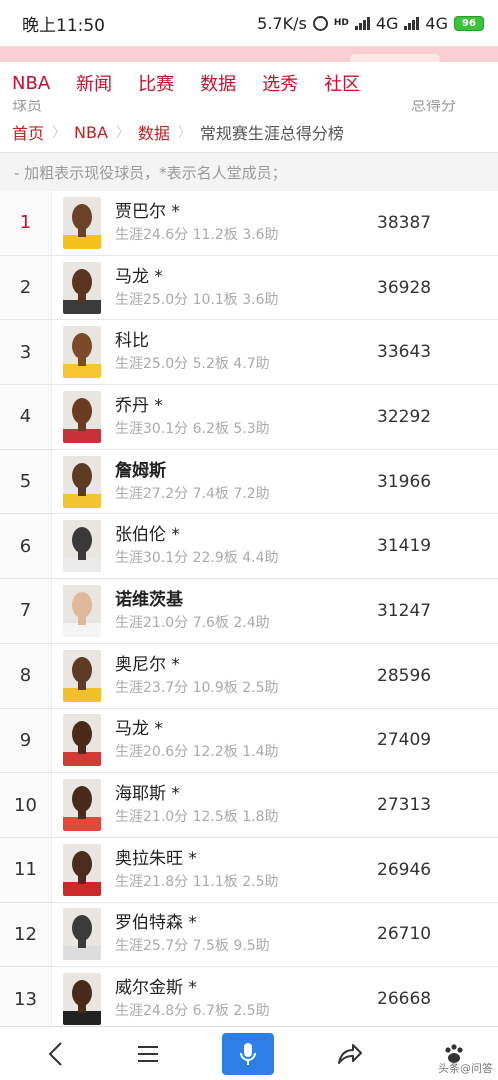 The width and height of the screenshot is (498, 1080). Describe the element at coordinates (404, 805) in the screenshot. I see `total-points: 27313` at that location.